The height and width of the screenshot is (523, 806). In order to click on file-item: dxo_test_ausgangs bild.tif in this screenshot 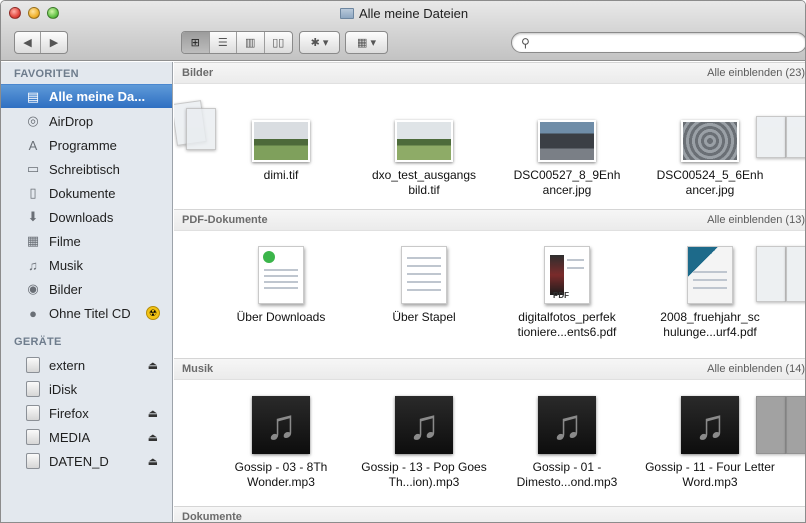, I will do `click(424, 159)`.